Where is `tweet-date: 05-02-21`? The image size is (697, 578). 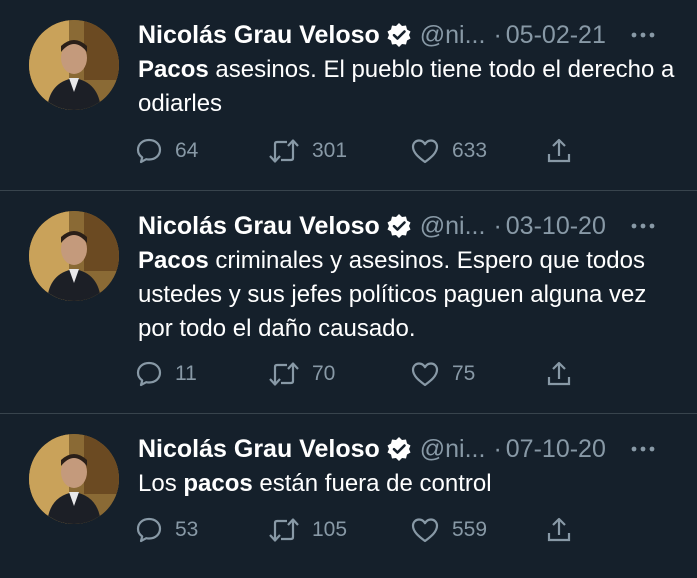 tweet-date: 05-02-21 is located at coordinates (556, 35).